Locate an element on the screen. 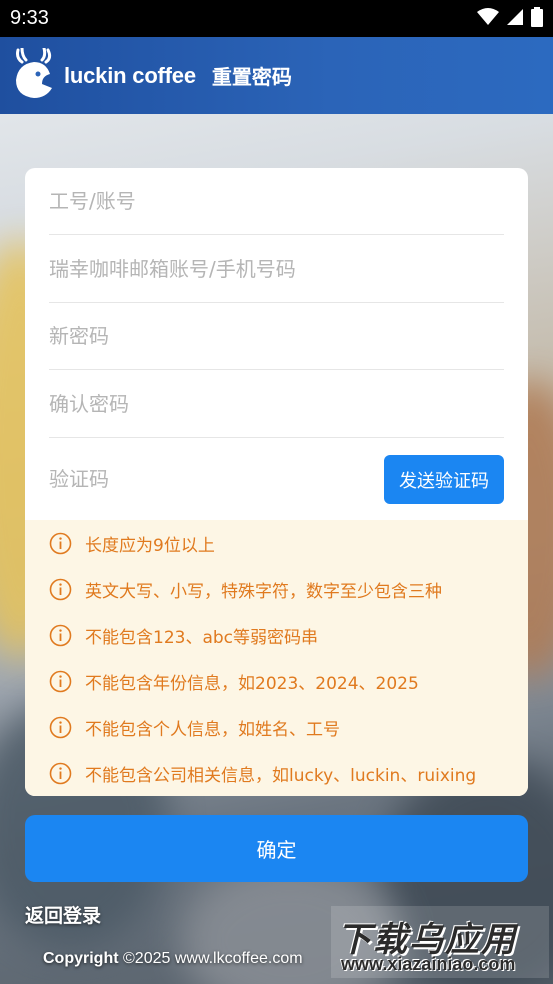 The width and height of the screenshot is (553, 984). email-phone-field is located at coordinates (276, 269).